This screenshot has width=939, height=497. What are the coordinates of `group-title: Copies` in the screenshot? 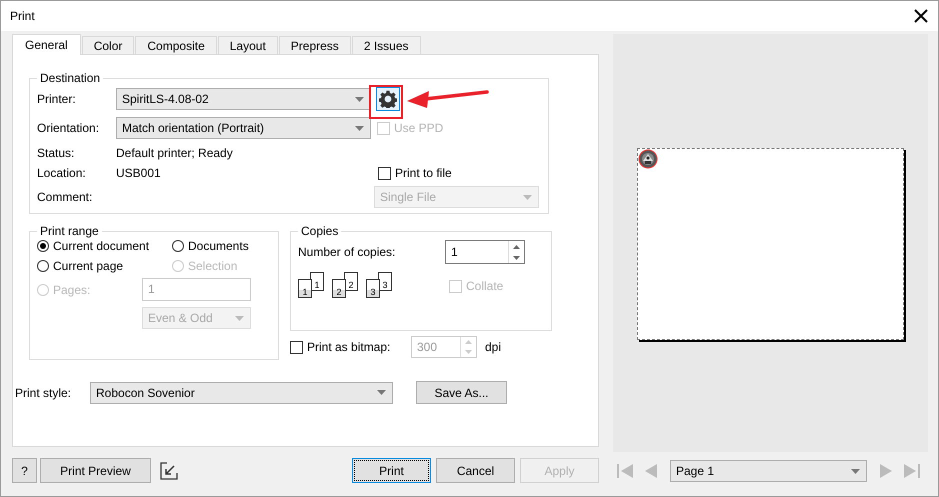 It's located at (320, 231).